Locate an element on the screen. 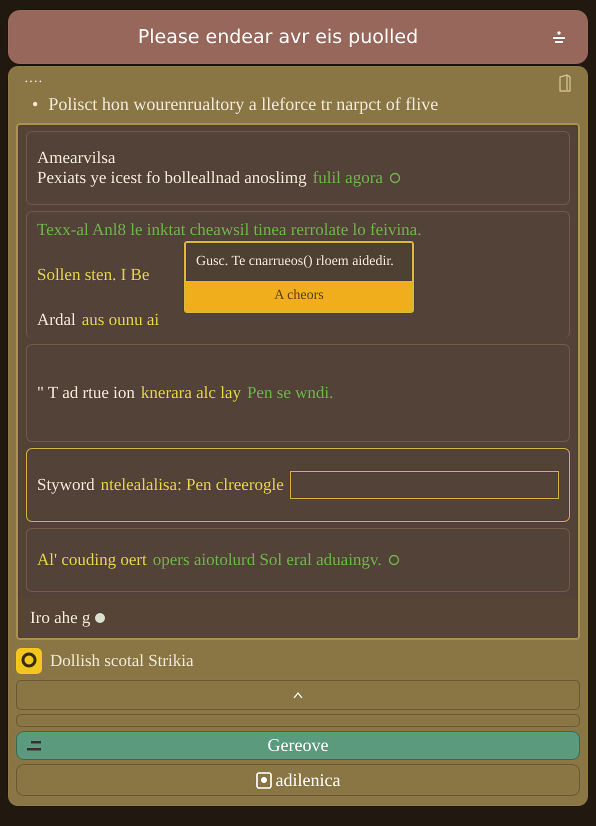 The image size is (596, 826). app-icon is located at coordinates (29, 661).